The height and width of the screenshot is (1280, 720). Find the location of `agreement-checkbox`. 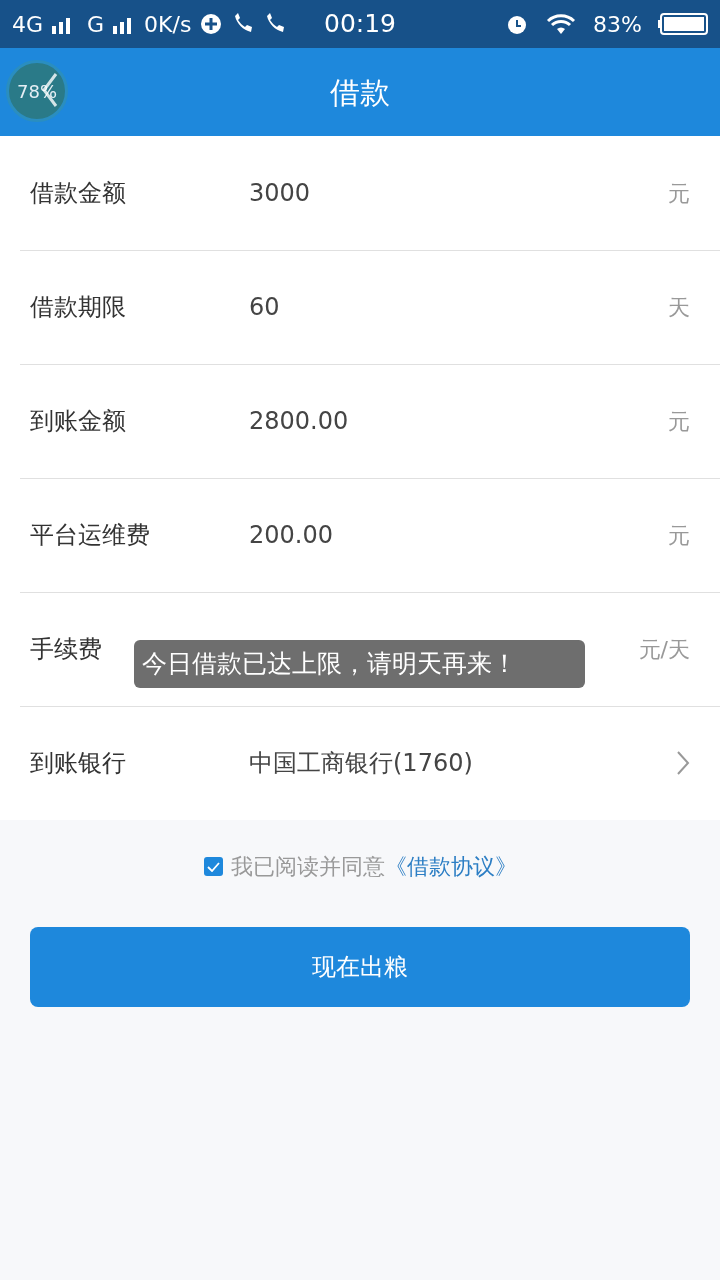

agreement-checkbox is located at coordinates (213, 866).